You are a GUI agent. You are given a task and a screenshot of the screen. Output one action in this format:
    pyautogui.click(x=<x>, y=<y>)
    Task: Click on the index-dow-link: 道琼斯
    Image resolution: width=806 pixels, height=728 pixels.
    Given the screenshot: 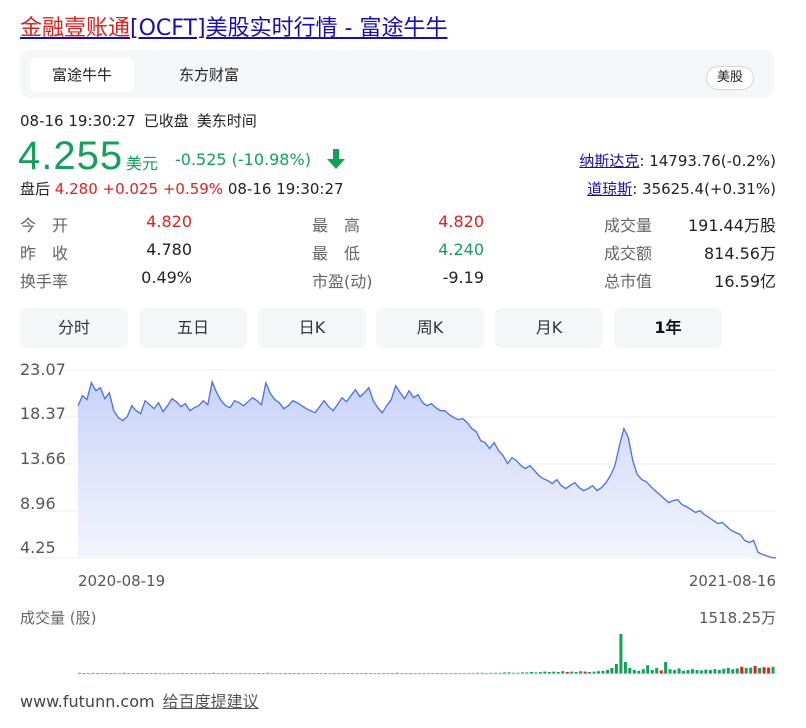 What is the action you would take?
    pyautogui.click(x=609, y=189)
    